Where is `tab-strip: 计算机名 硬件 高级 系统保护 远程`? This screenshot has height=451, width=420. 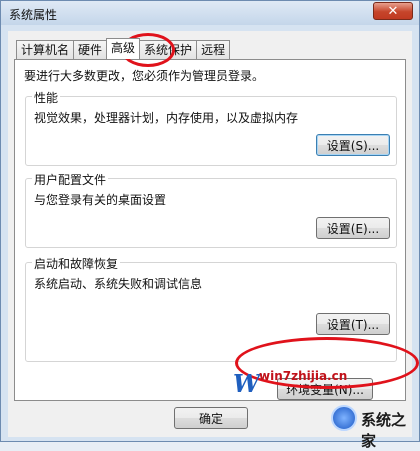
tab-strip: 计算机名 硬件 高级 系统保护 远程 is located at coordinates (123, 48).